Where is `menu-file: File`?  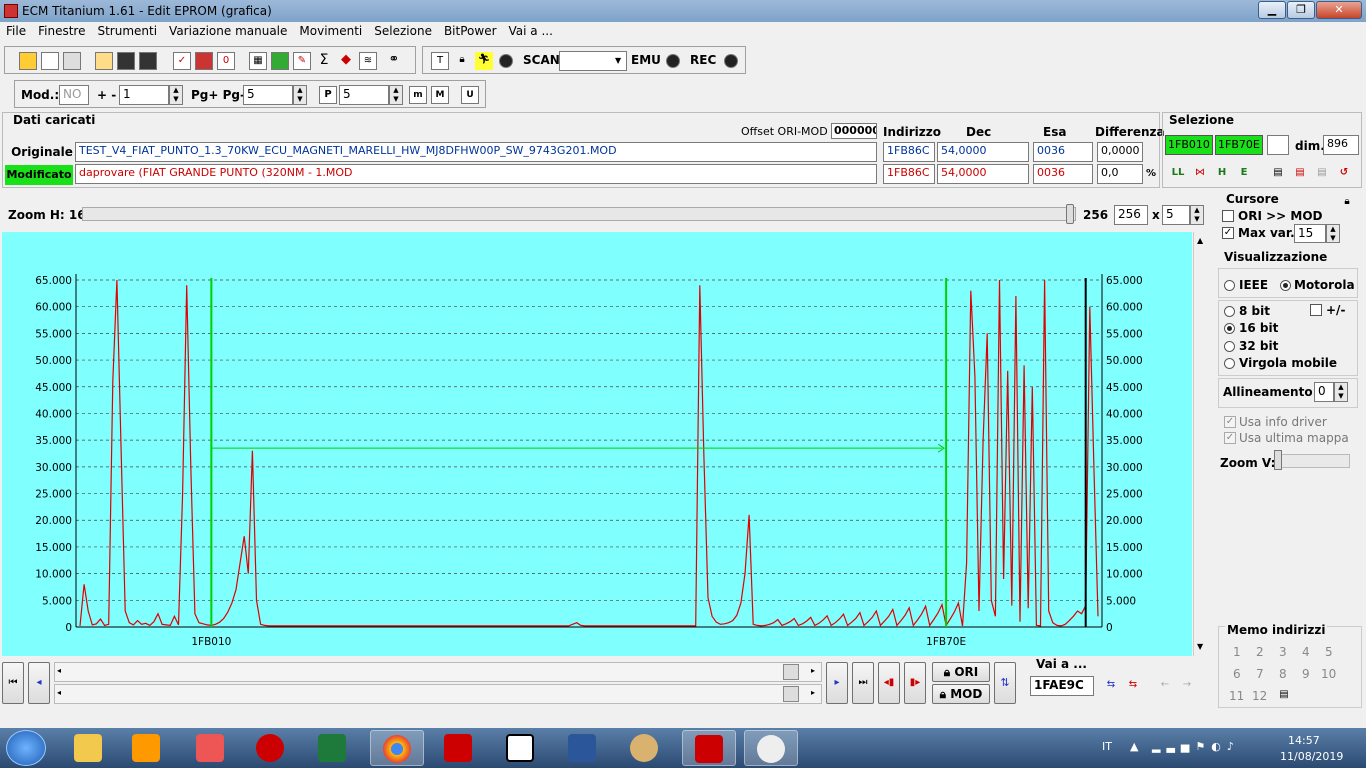
menu-file: File is located at coordinates (16, 32).